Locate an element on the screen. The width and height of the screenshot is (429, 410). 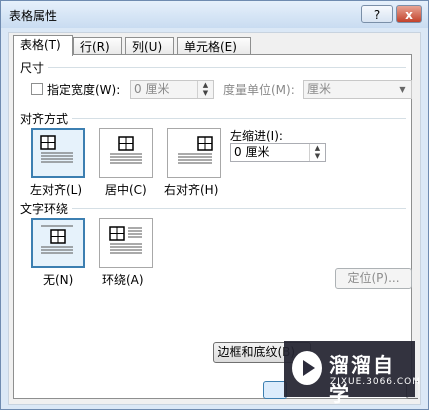
align-center-option is located at coordinates (126, 153).